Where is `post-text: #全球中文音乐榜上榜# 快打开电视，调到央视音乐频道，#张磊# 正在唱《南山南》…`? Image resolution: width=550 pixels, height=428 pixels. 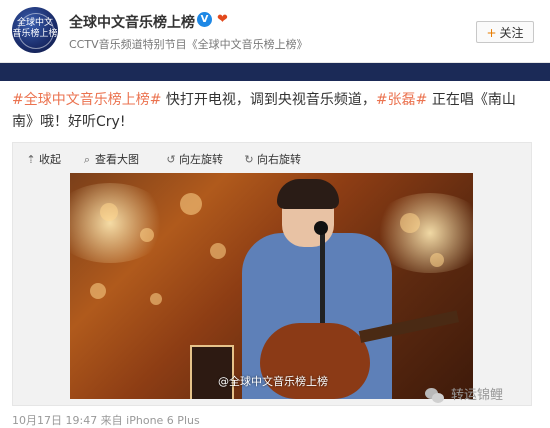
post-text: #全球中文音乐榜上榜# 快打开电视，调到央视音乐频道，#张磊# 正在唱《南山南》… is located at coordinates (272, 111).